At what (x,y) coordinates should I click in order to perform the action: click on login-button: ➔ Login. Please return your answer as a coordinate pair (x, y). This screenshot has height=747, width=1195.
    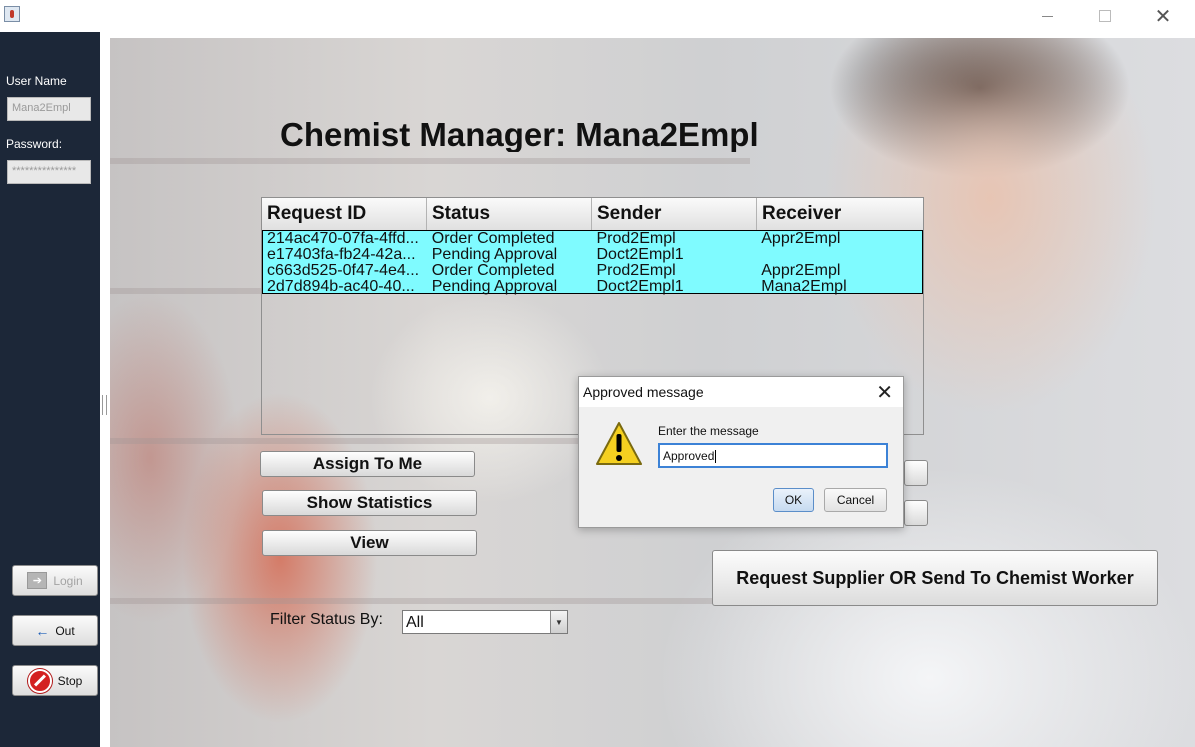
    Looking at the image, I should click on (55, 580).